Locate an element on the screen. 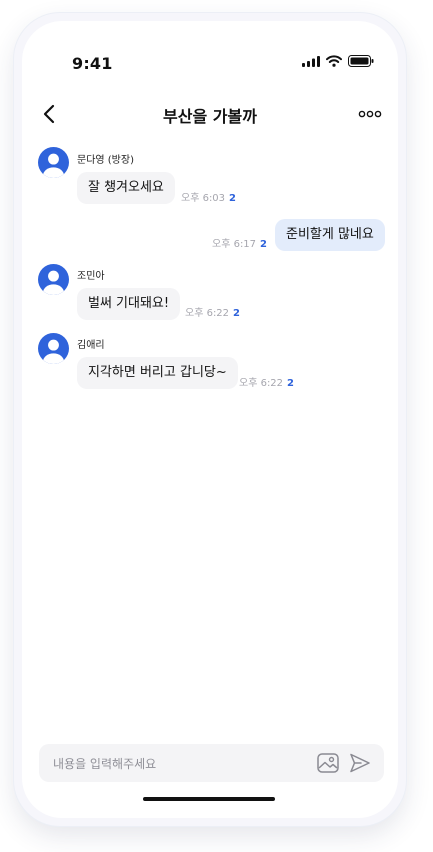 This screenshot has width=433, height=852. more-options-icon is located at coordinates (370, 114).